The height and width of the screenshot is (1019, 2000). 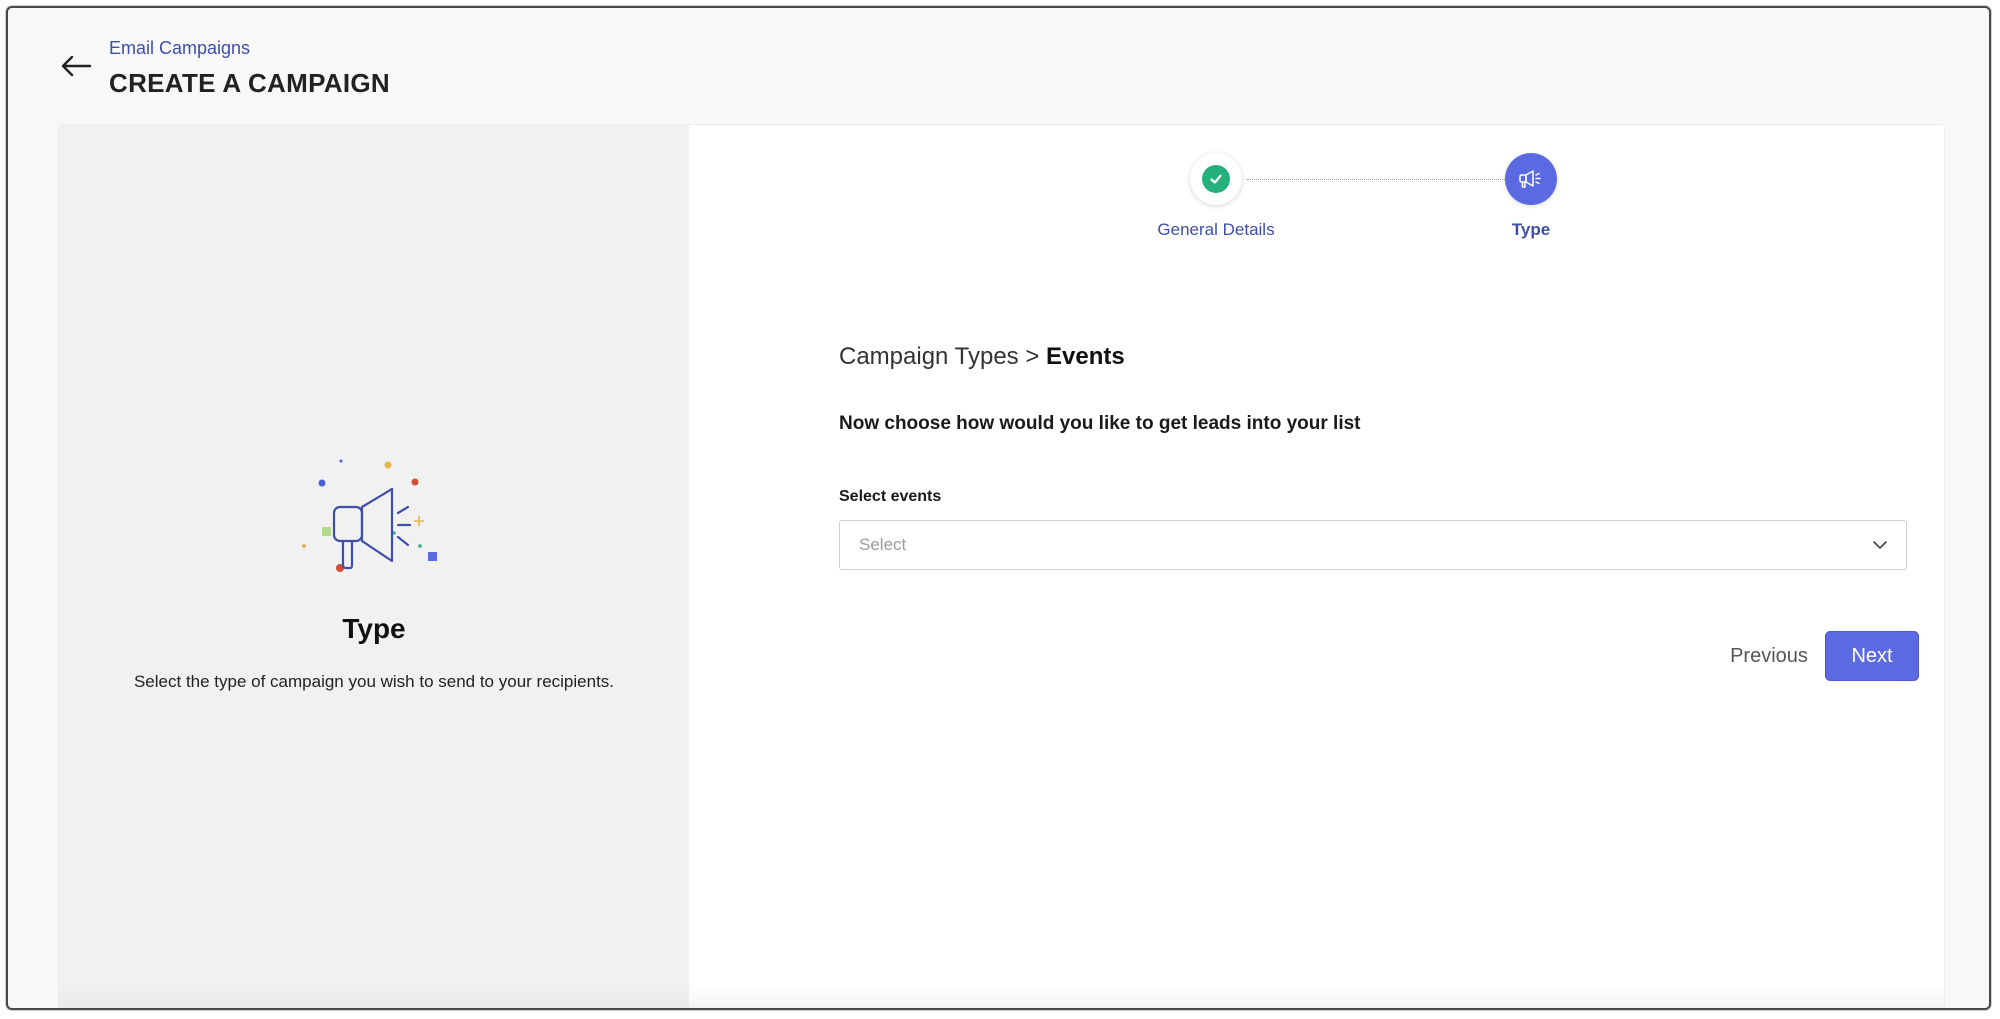 I want to click on step-label-type: Type, so click(x=1531, y=229).